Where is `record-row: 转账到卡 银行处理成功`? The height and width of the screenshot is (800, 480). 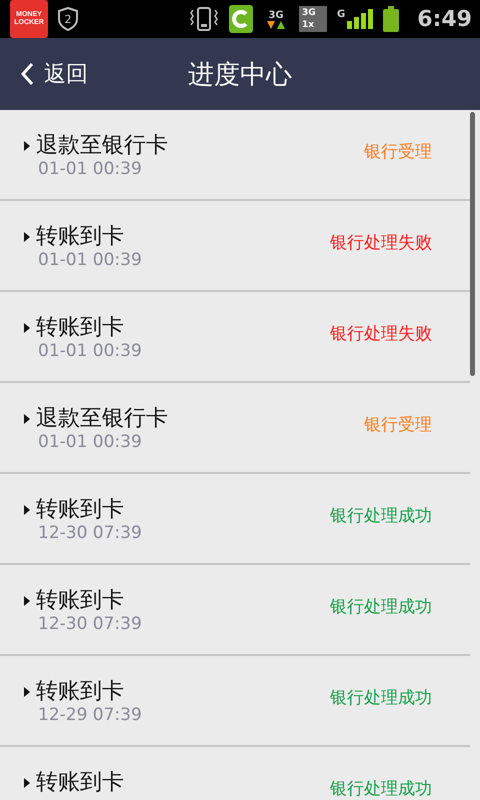
record-row: 转账到卡 银行处理成功 is located at coordinates (235, 773).